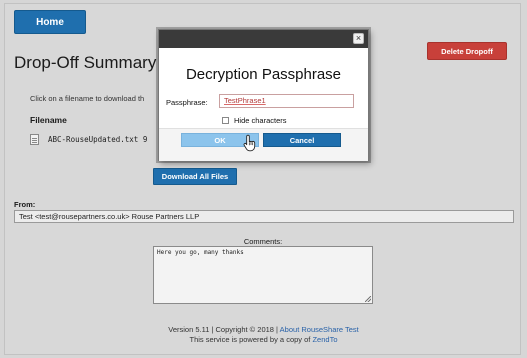 The width and height of the screenshot is (527, 358). I want to click on passphrase-input: TestPhrase1, so click(286, 101).